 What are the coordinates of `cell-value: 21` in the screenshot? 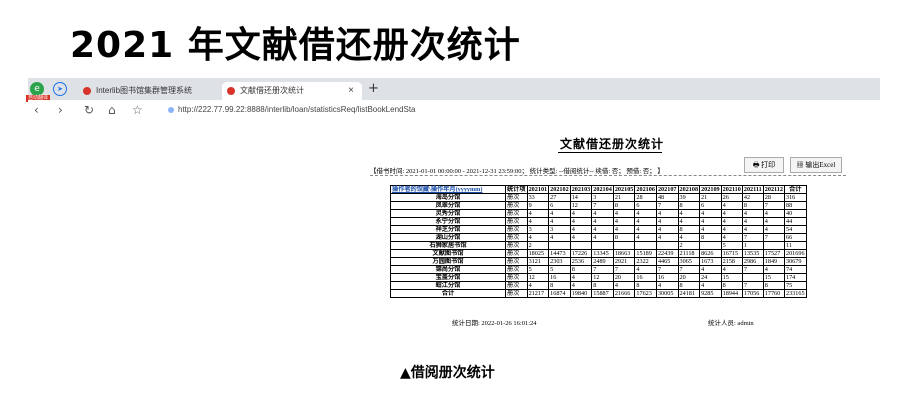 It's located at (624, 197).